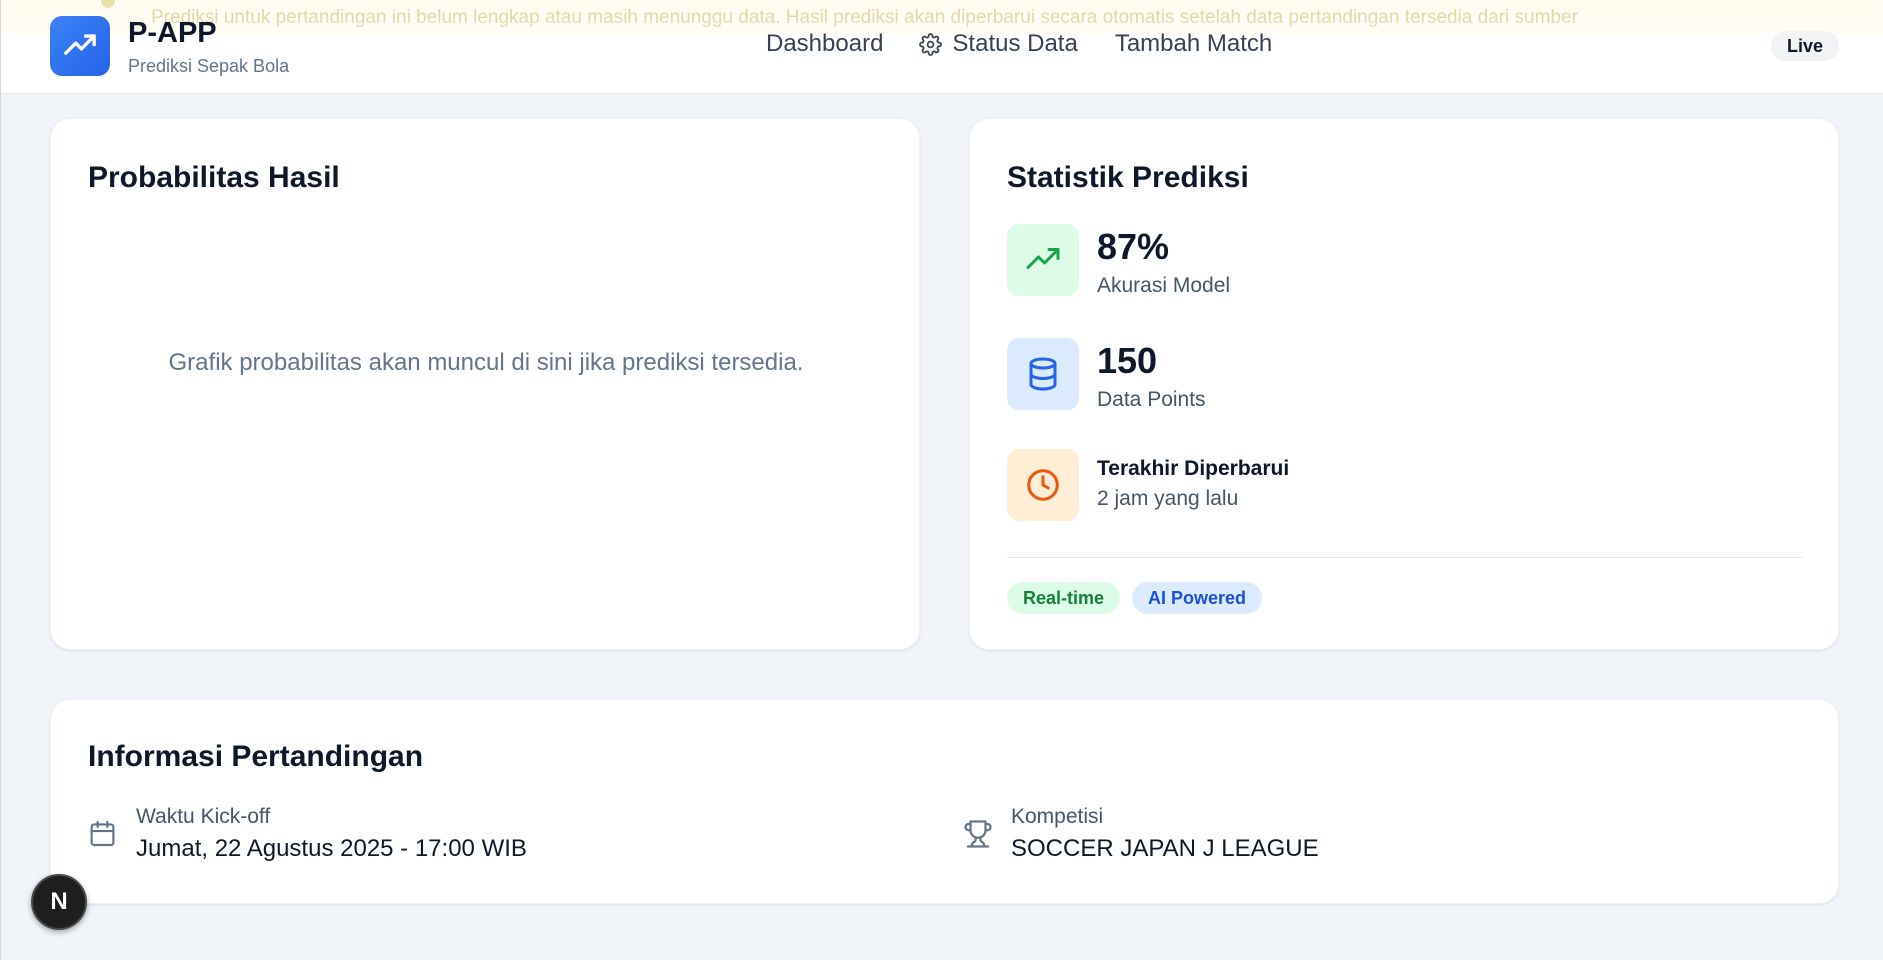  I want to click on calendar-icon, so click(102, 836).